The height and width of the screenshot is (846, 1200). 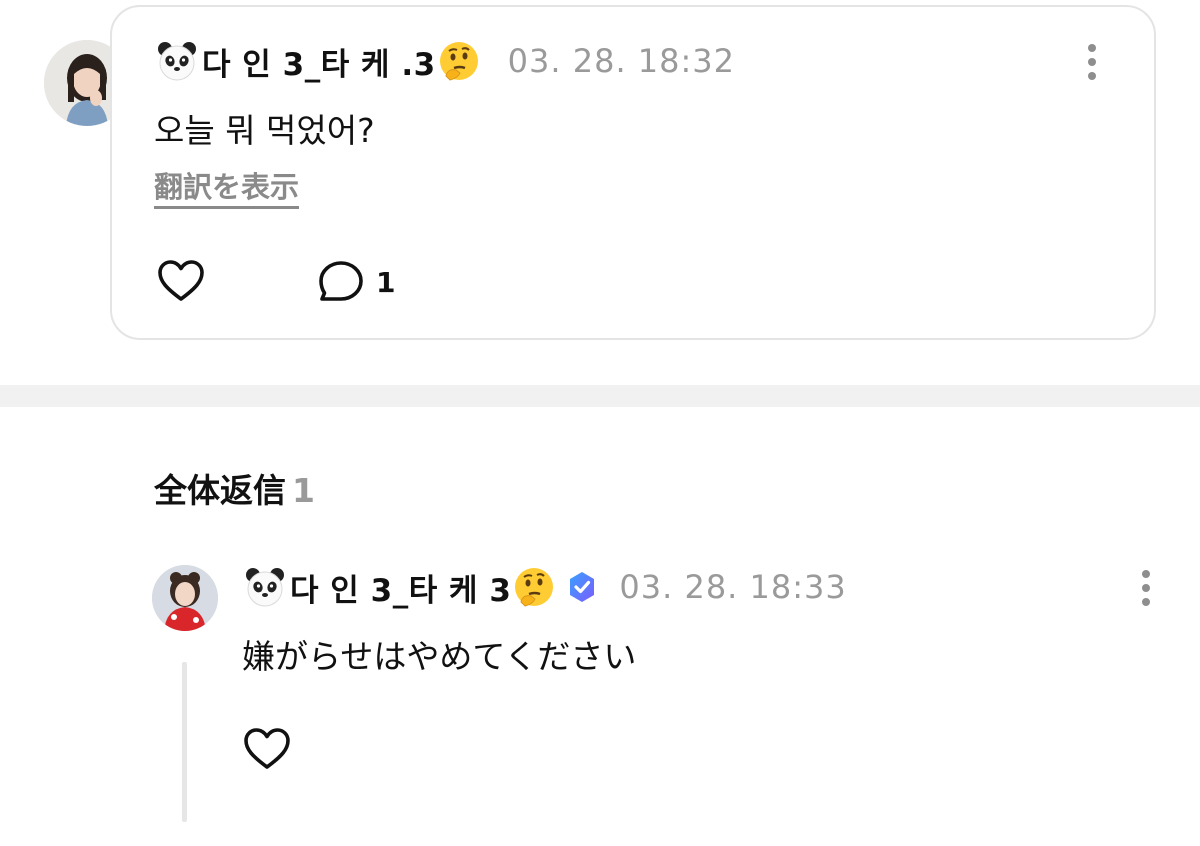 I want to click on translate-link: 翻訳を表示, so click(x=227, y=190).